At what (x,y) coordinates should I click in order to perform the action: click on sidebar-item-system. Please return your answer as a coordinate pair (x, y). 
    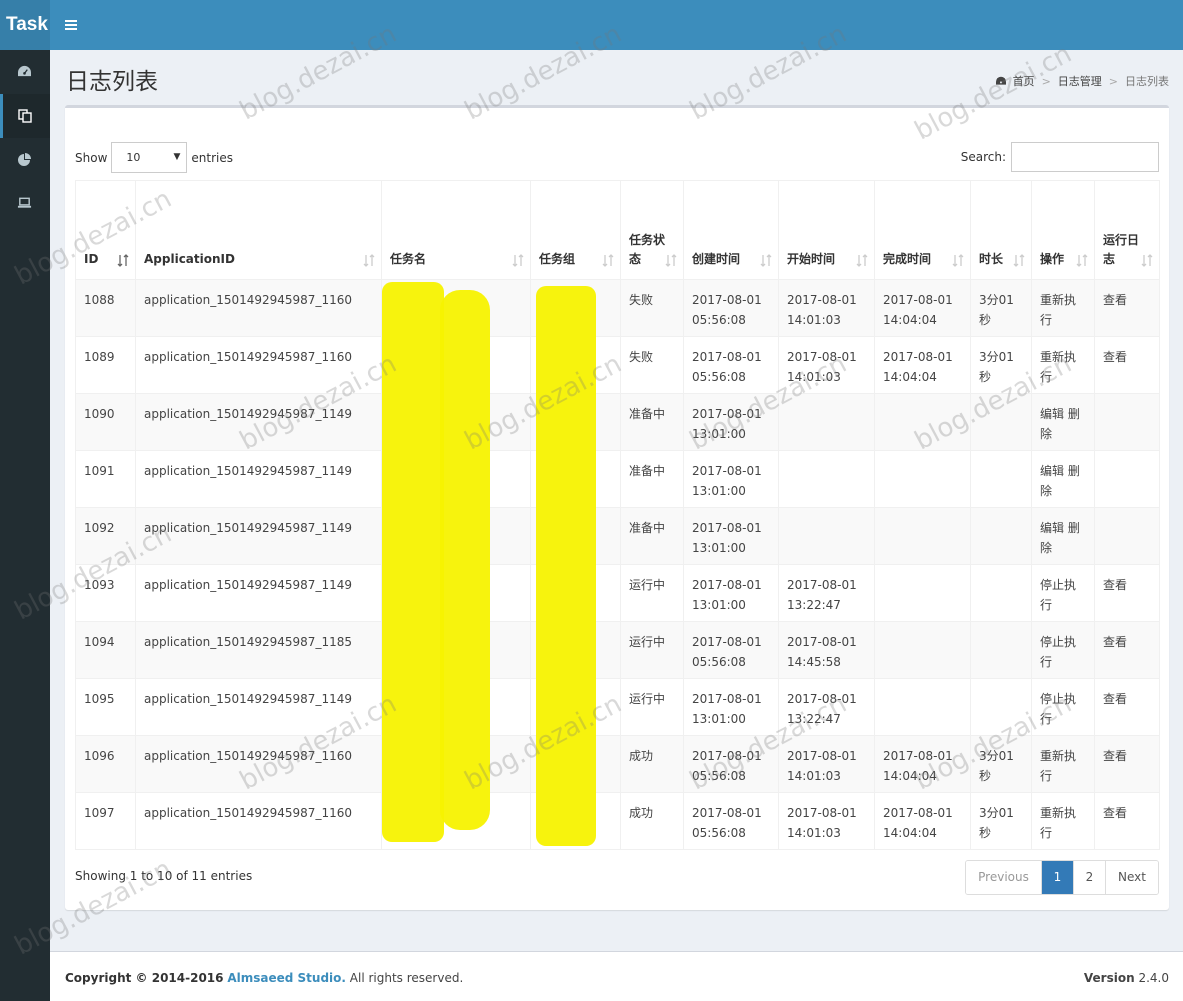
    Looking at the image, I should click on (25, 204).